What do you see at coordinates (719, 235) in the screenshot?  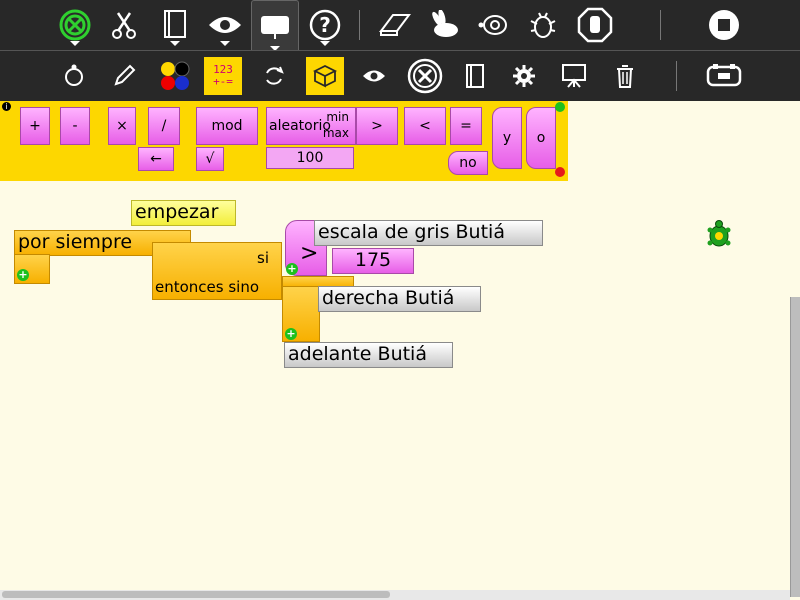 I see `turtle-sprite` at bounding box center [719, 235].